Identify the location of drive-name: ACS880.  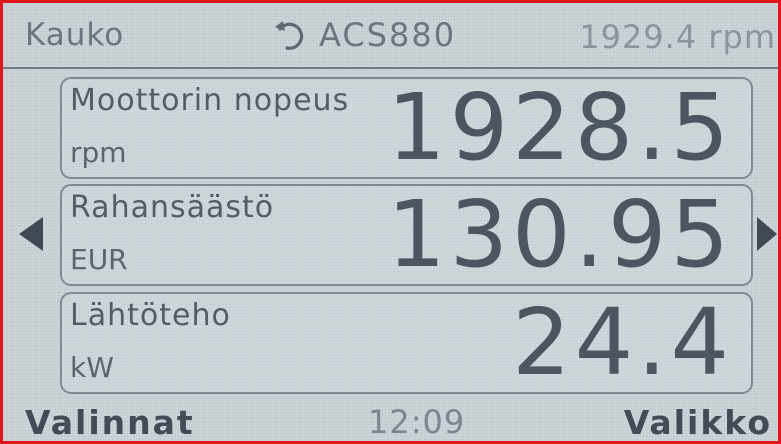
(388, 35).